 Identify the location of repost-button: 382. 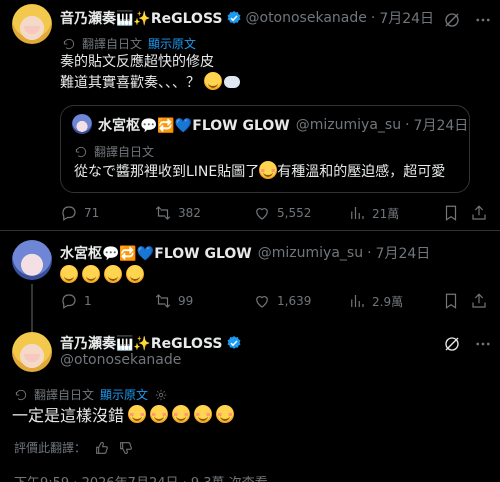
(177, 213).